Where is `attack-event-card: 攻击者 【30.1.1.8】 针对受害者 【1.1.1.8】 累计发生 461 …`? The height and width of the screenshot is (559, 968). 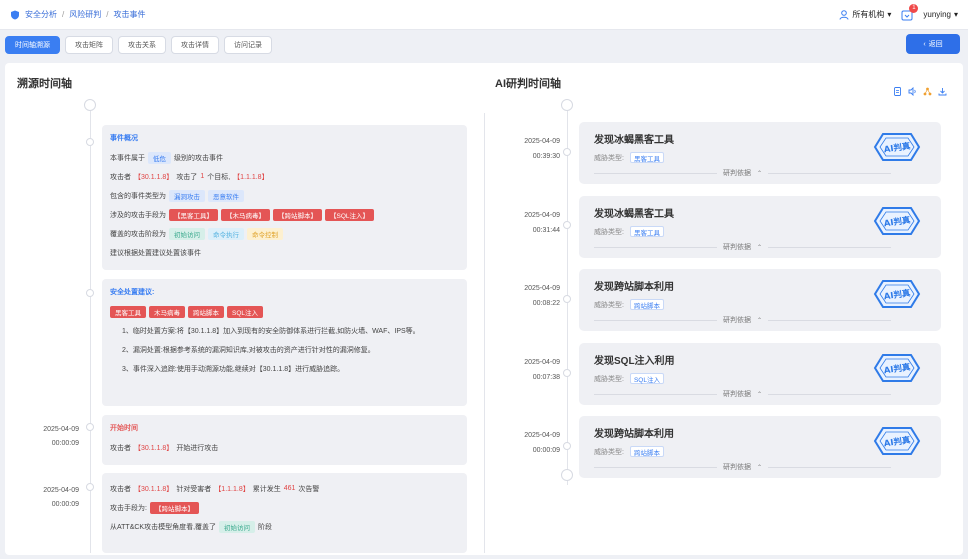 attack-event-card: 攻击者 【30.1.1.8】 针对受害者 【1.1.1.8】 累计发生 461 … is located at coordinates (284, 513).